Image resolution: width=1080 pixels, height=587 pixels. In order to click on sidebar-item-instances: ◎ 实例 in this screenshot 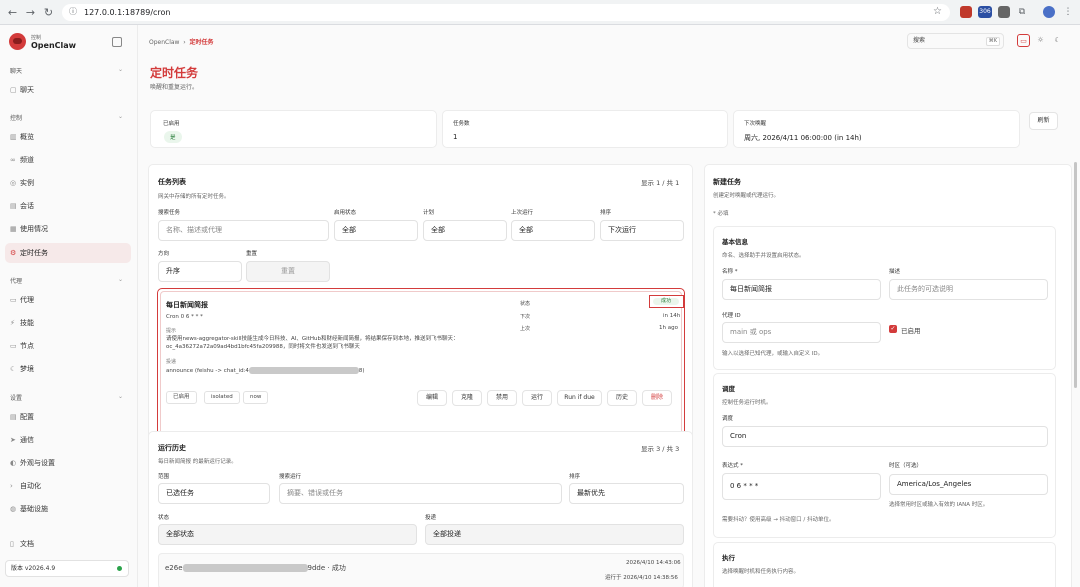, I will do `click(68, 183)`.